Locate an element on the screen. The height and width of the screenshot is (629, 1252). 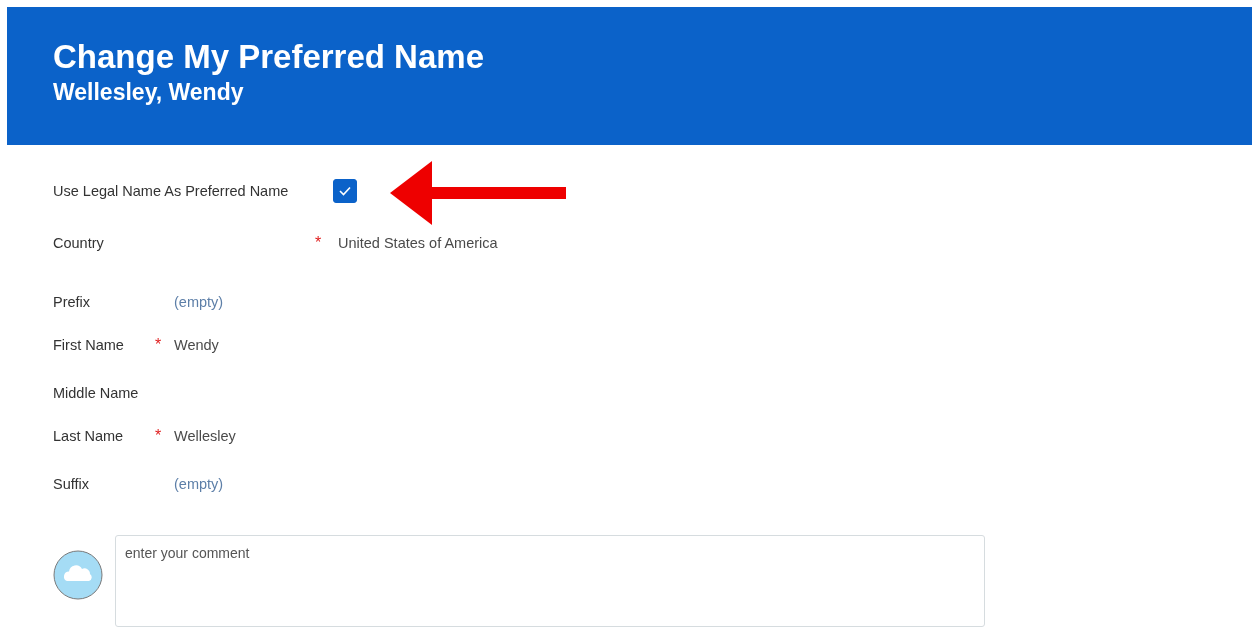
field-label: Country is located at coordinates (79, 243).